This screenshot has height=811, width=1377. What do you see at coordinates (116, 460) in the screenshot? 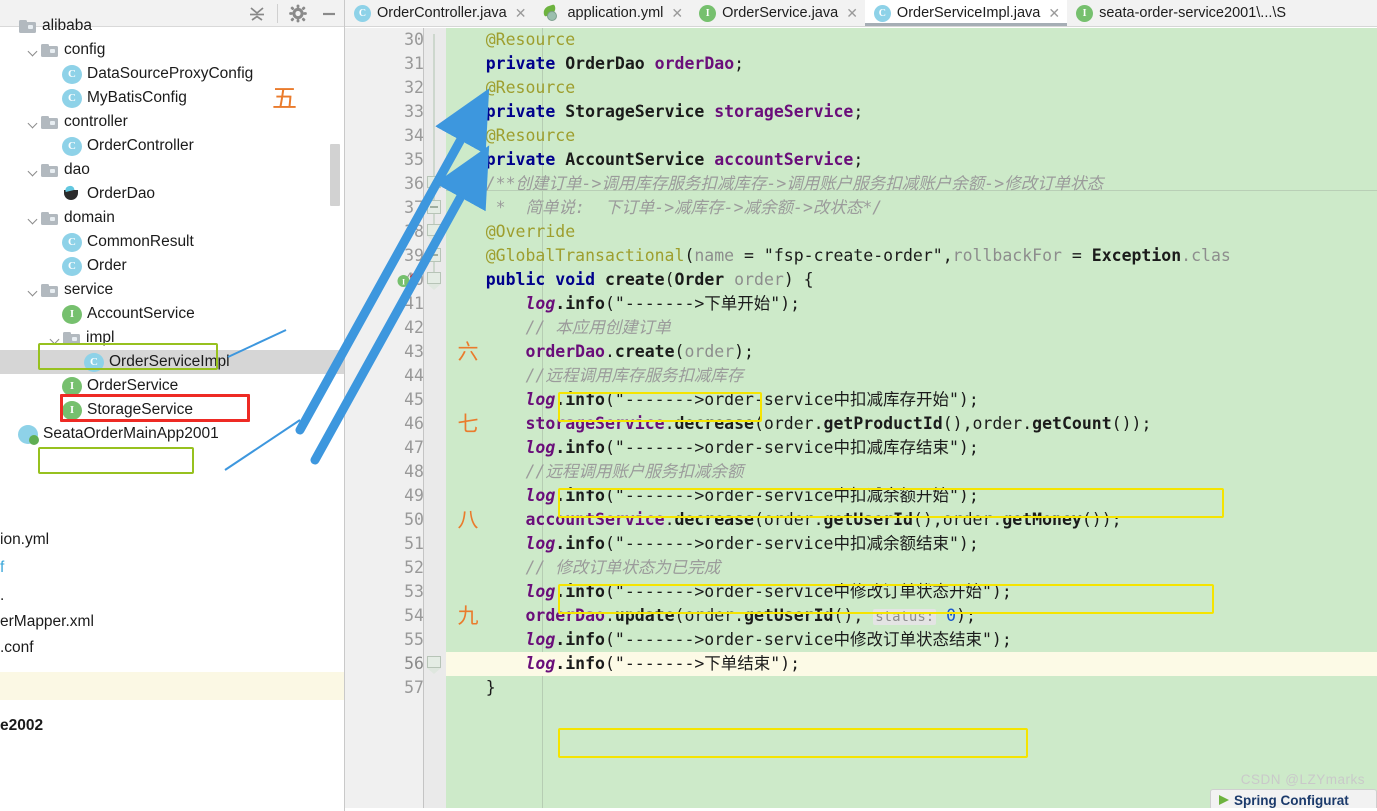
I see `highlight-box-storageservice` at bounding box center [116, 460].